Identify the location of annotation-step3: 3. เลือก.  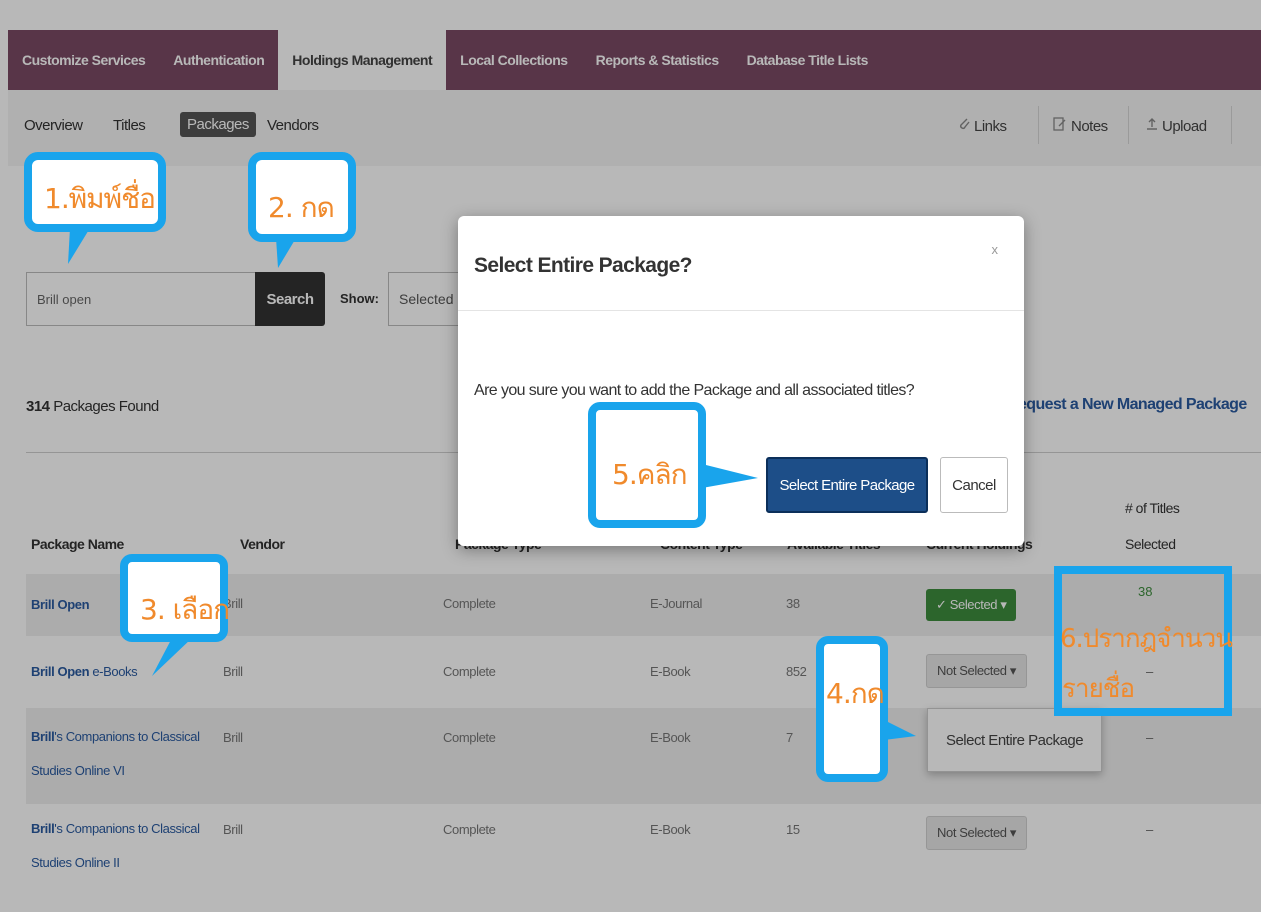
(185, 609).